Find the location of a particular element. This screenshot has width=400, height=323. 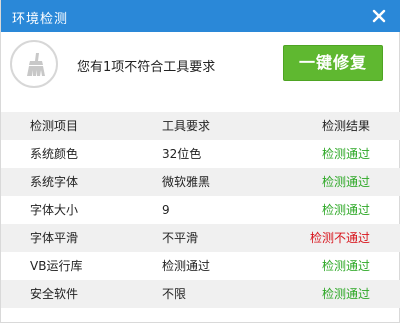

table-header-row: 检测项目 工具要求 检测结果 is located at coordinates (200, 126).